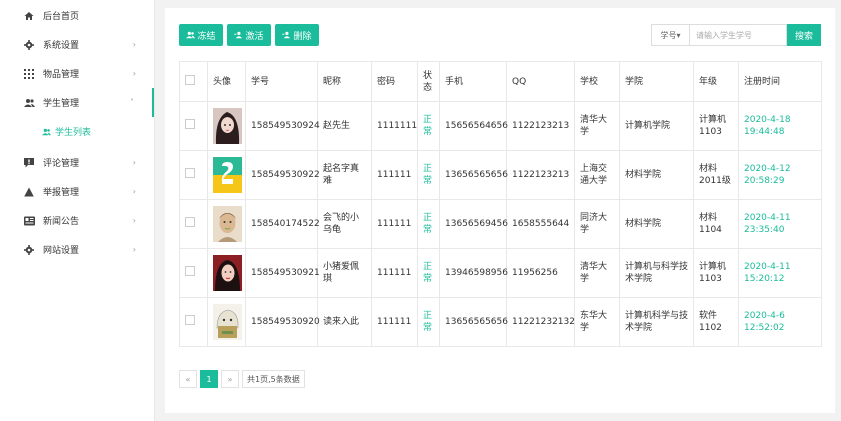 The height and width of the screenshot is (421, 841). I want to click on pagination-info: 共1页,5条数据, so click(273, 379).